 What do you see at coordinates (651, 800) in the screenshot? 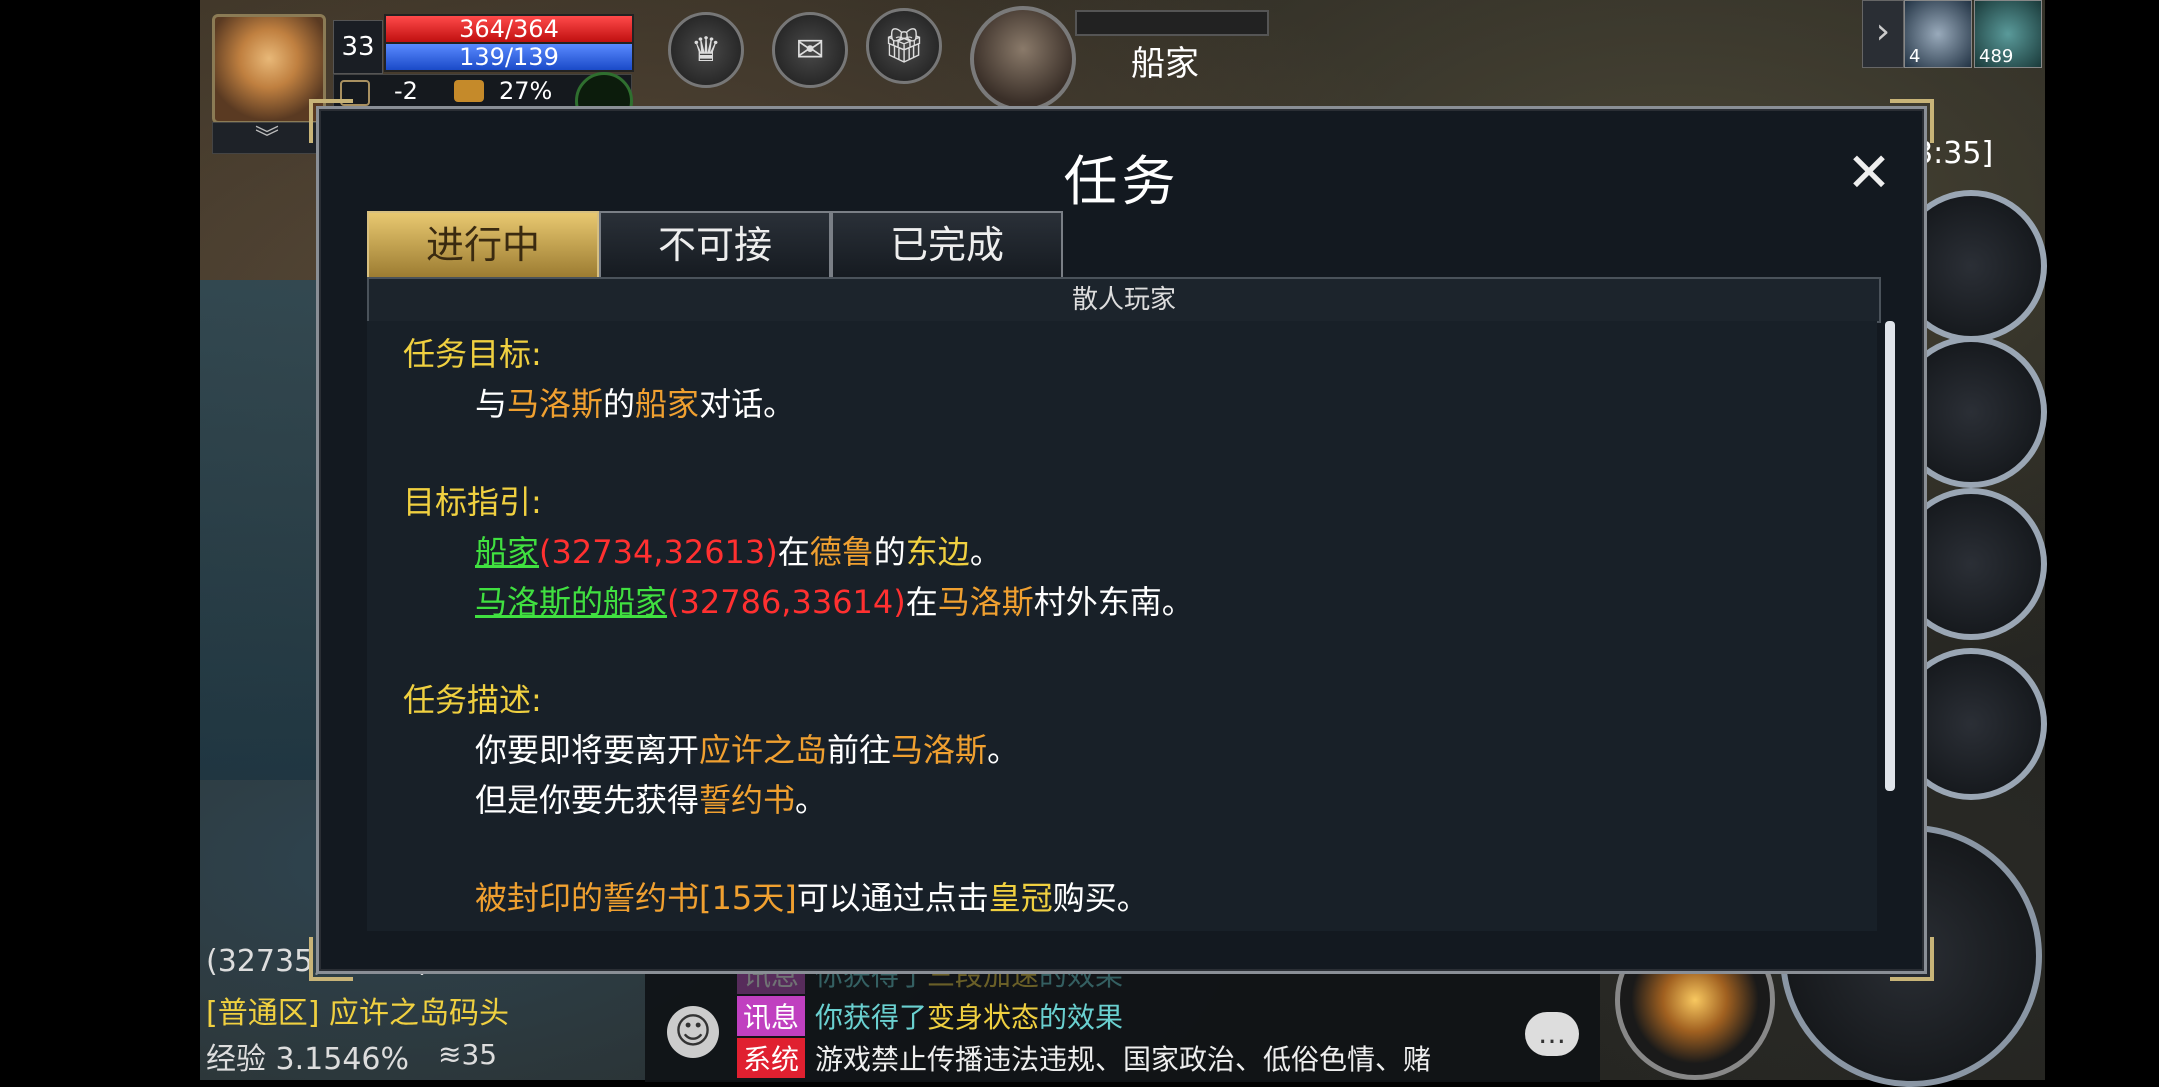
I see `description-line-2: 但是你要先获得誓约书。` at bounding box center [651, 800].